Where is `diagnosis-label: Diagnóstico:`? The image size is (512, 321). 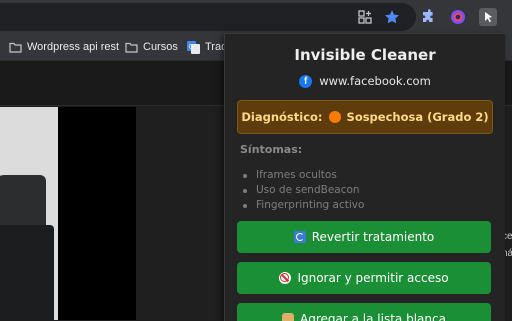 diagnosis-label: Diagnóstico: is located at coordinates (282, 117).